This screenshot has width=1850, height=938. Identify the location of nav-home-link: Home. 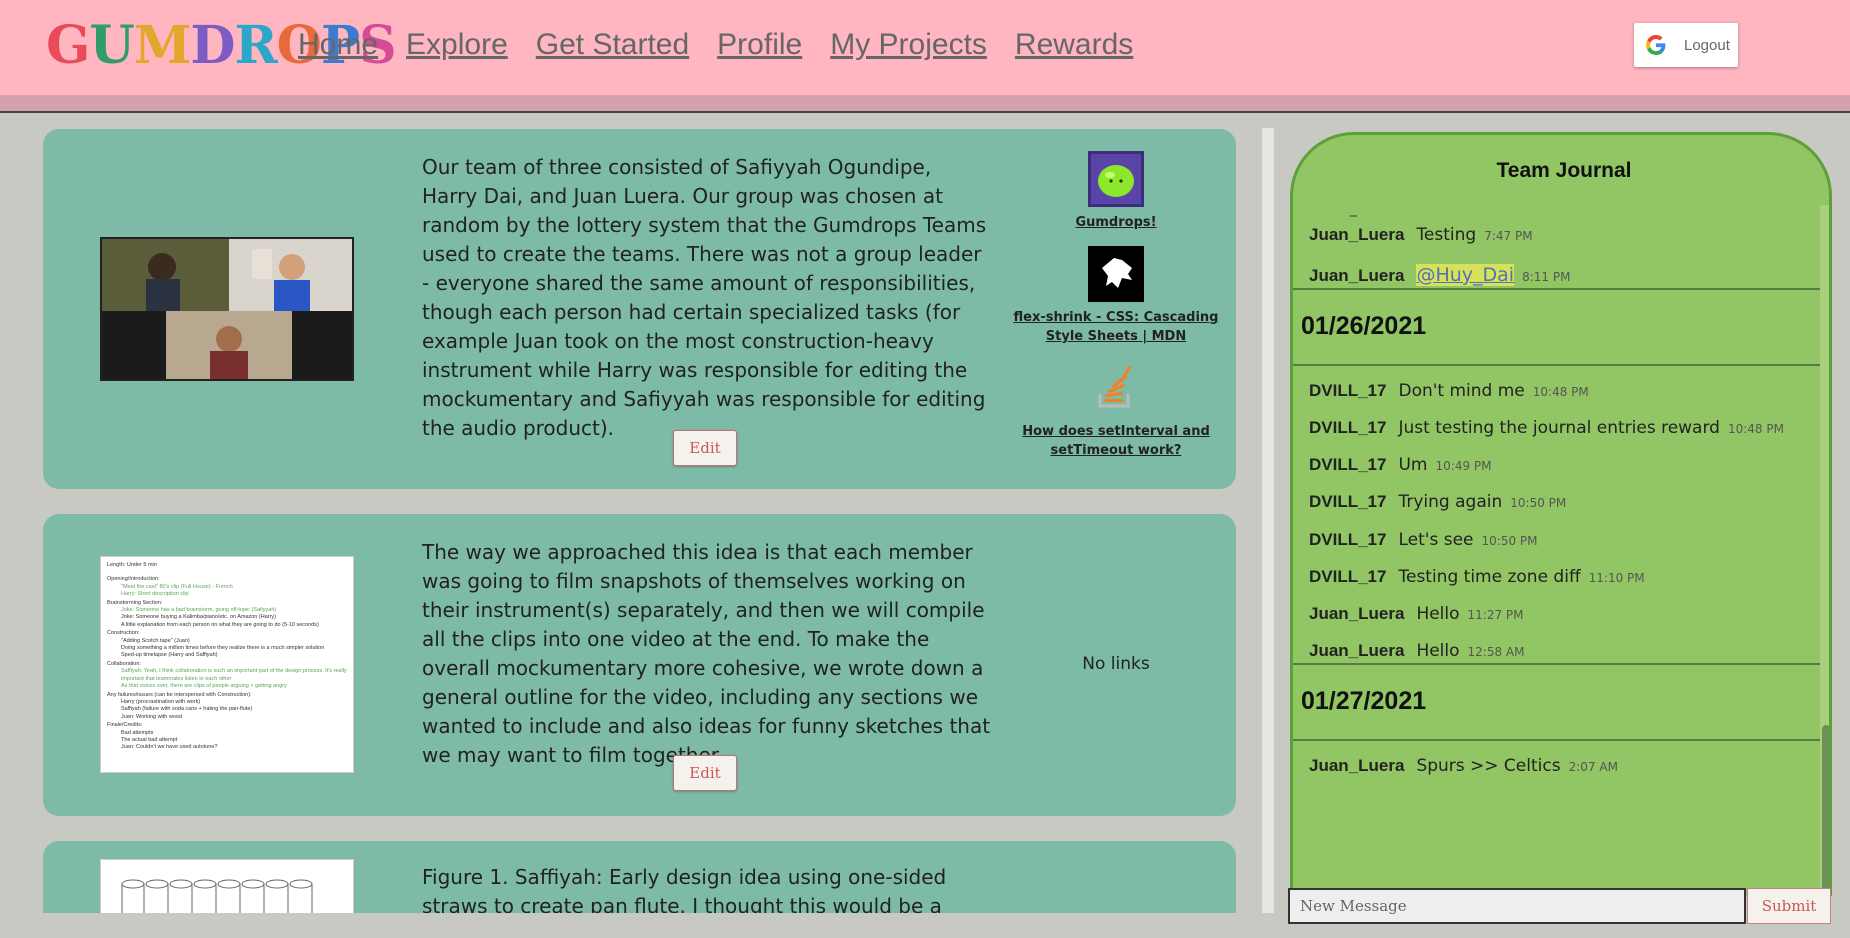
(338, 45).